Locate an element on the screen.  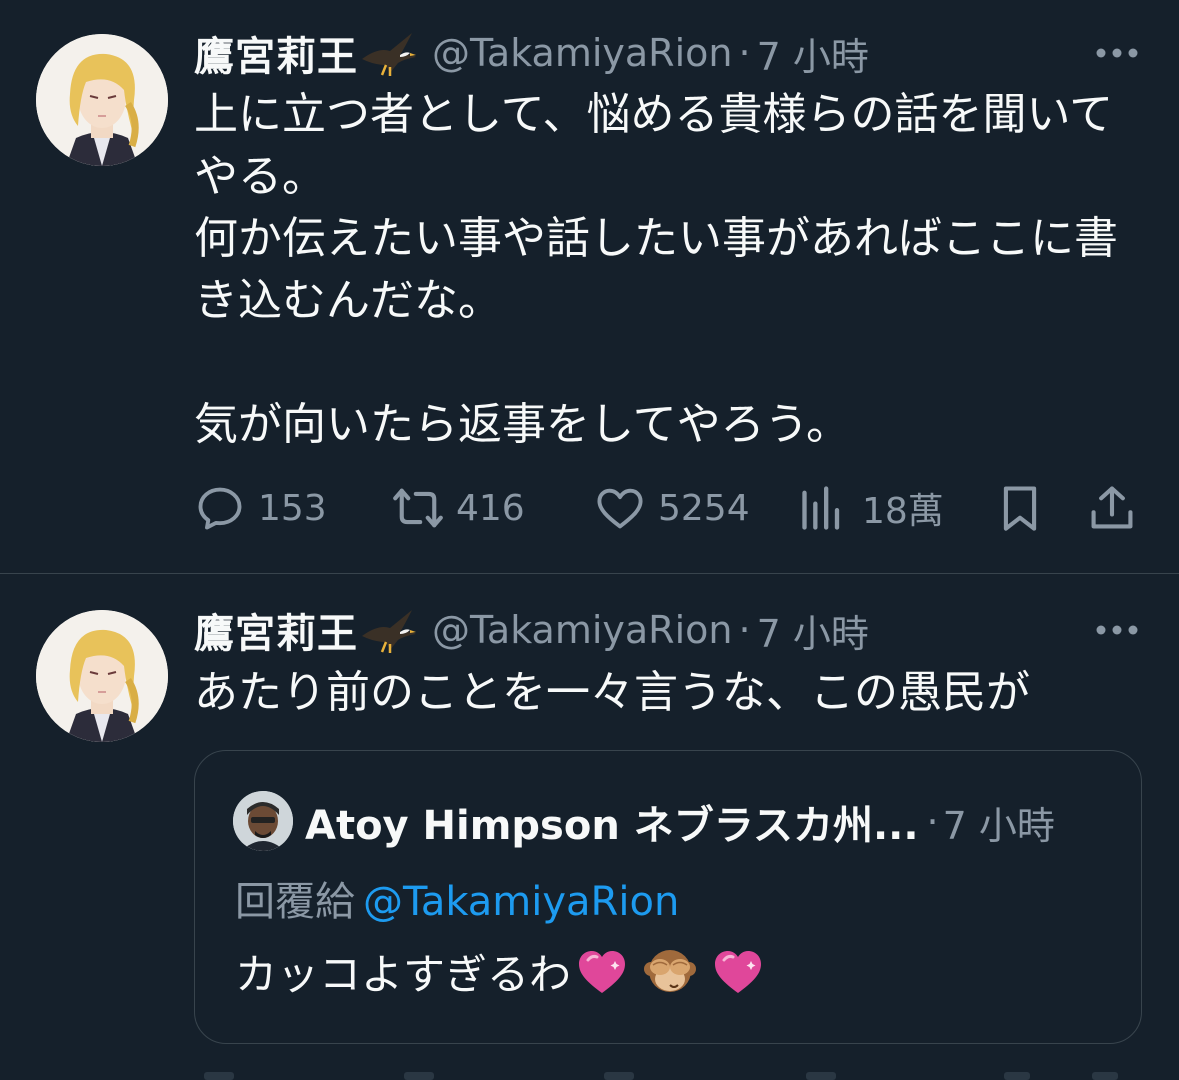
reply-handle-link: @TakamiyaRion is located at coordinates (521, 902).